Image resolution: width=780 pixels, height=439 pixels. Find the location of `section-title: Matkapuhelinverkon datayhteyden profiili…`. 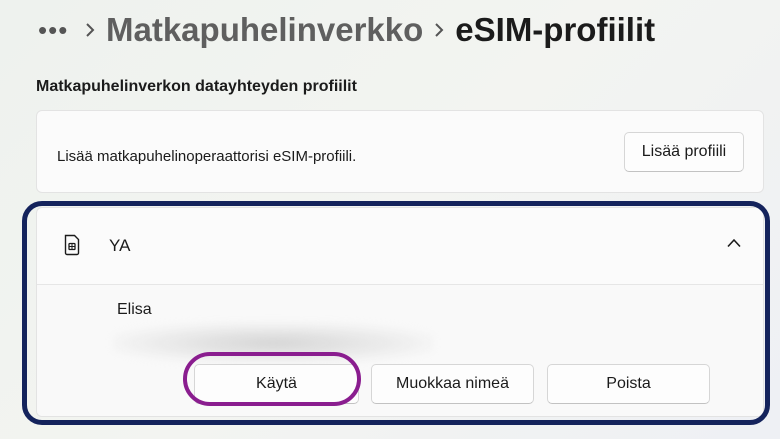

section-title: Matkapuhelinverkon datayhteyden profiili… is located at coordinates (196, 86).